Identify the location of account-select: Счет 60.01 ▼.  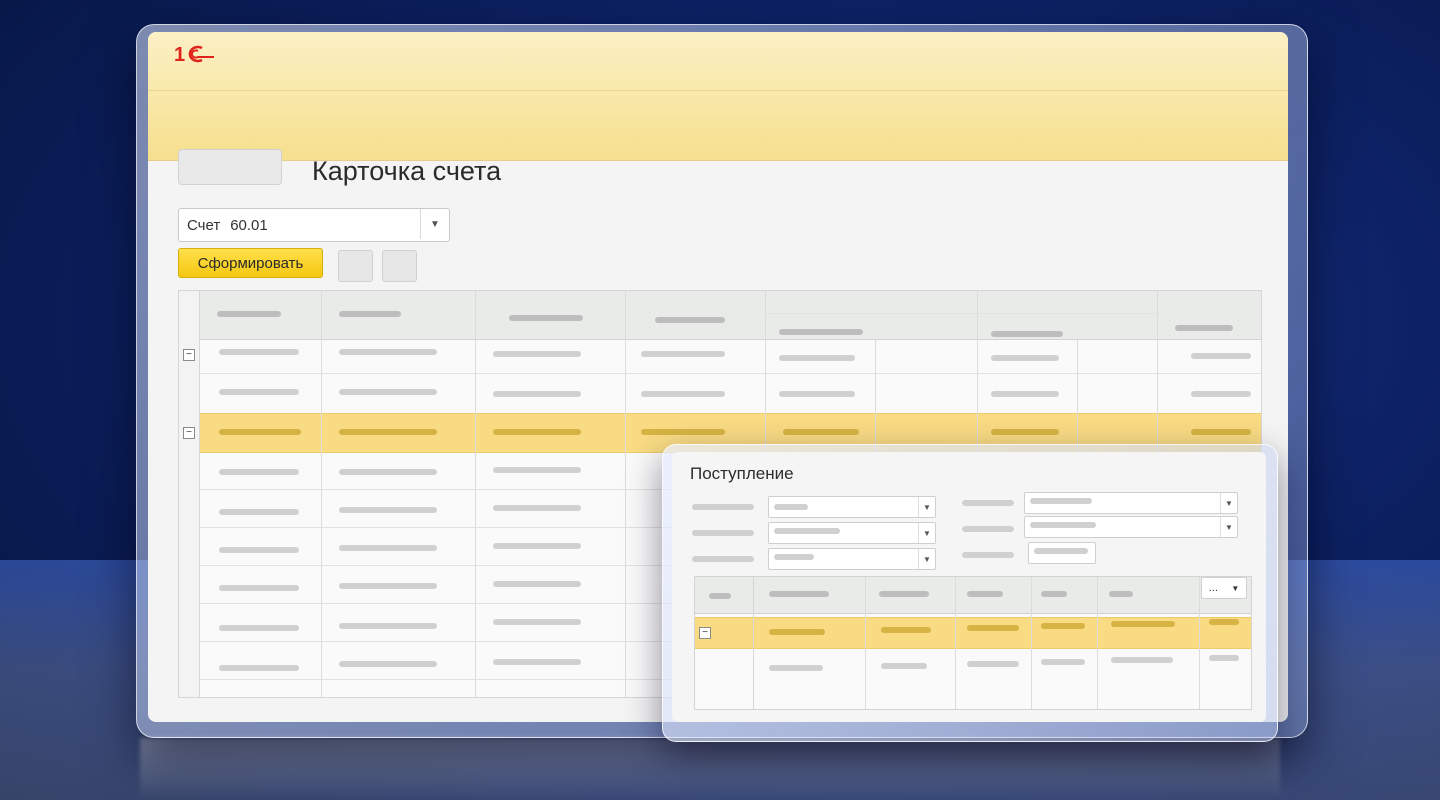
(314, 225).